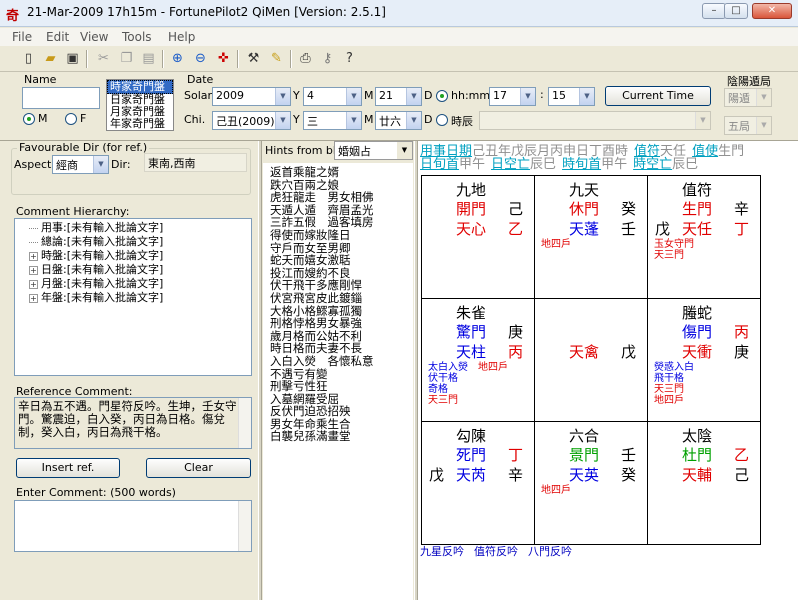 This screenshot has width=798, height=600. Describe the element at coordinates (140, 105) in the screenshot. I see `chart-type-list: 時家奇門盤 日家奇門盤 月家奇門盤 年家奇門盤` at that location.